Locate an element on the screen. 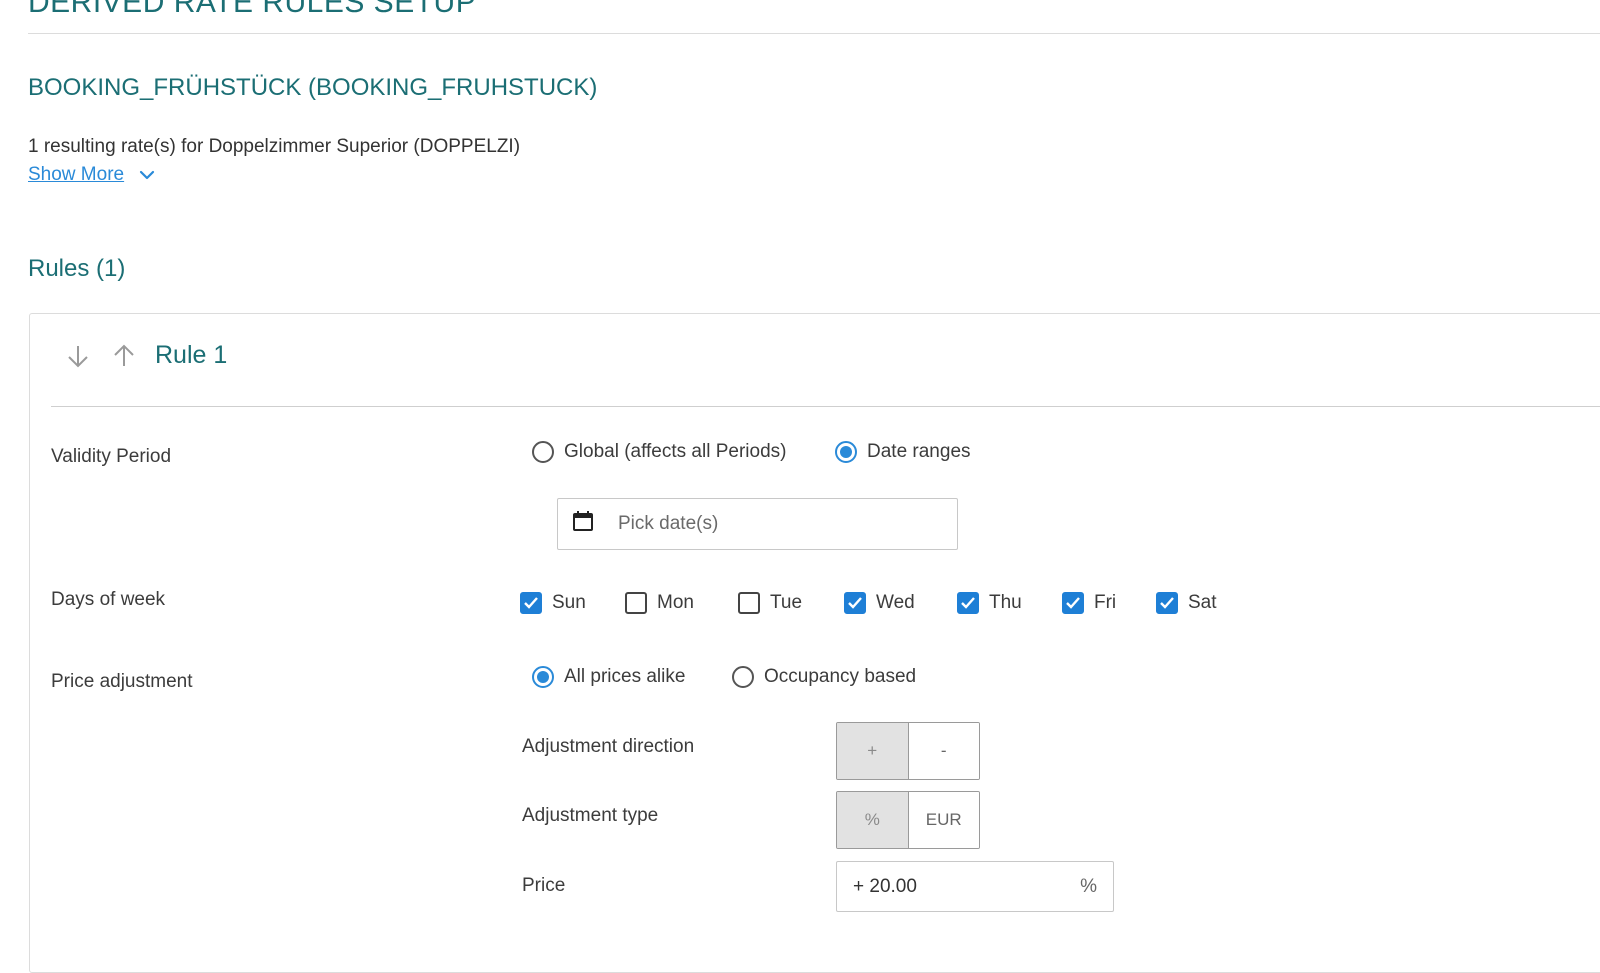 This screenshot has height=973, width=1600. day-checkbox-fri: Fri is located at coordinates (1089, 603).